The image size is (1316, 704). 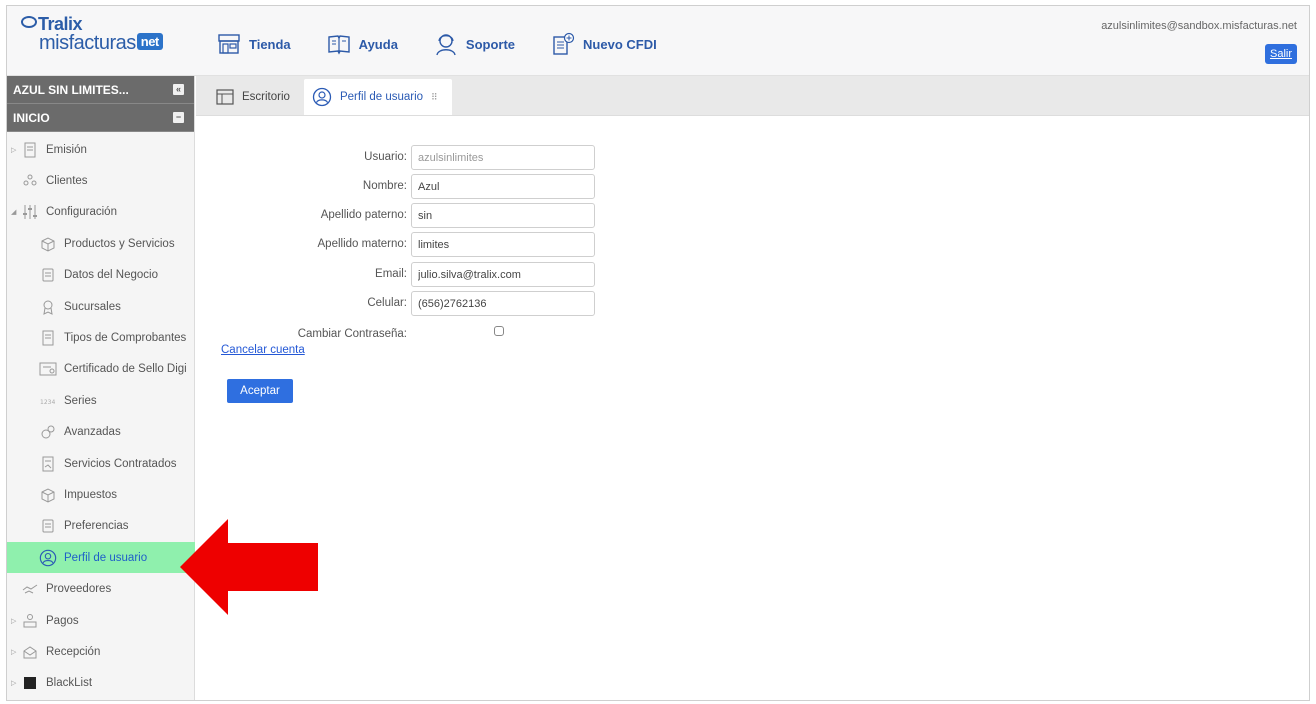 I want to click on certificate-icon, so click(x=48, y=369).